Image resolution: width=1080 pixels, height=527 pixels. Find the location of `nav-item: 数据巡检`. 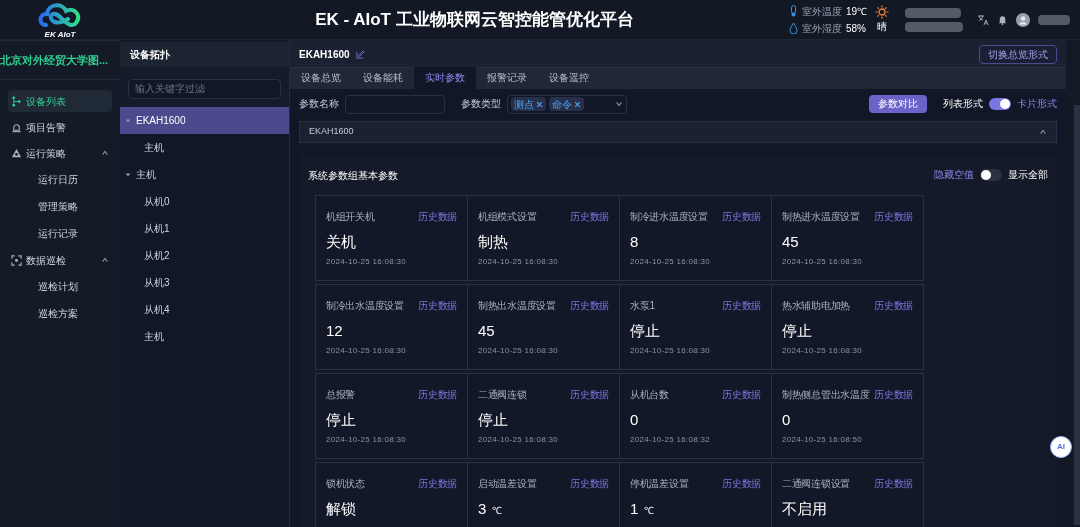

nav-item: 数据巡检 is located at coordinates (60, 260).